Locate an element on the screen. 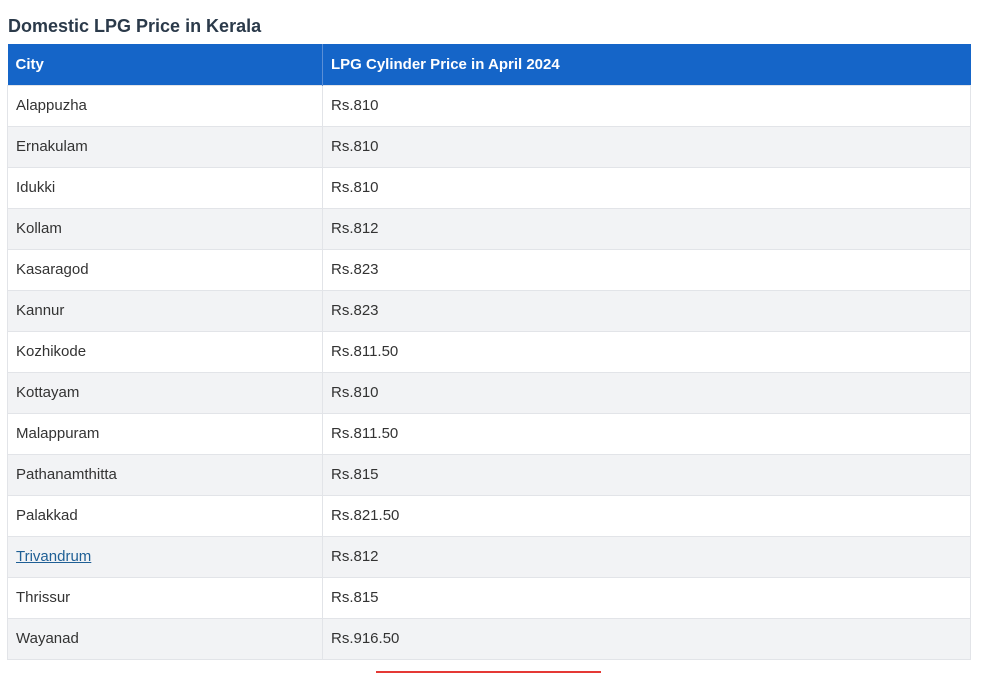  table-row: Wayanad Rs.916.50 is located at coordinates (489, 638).